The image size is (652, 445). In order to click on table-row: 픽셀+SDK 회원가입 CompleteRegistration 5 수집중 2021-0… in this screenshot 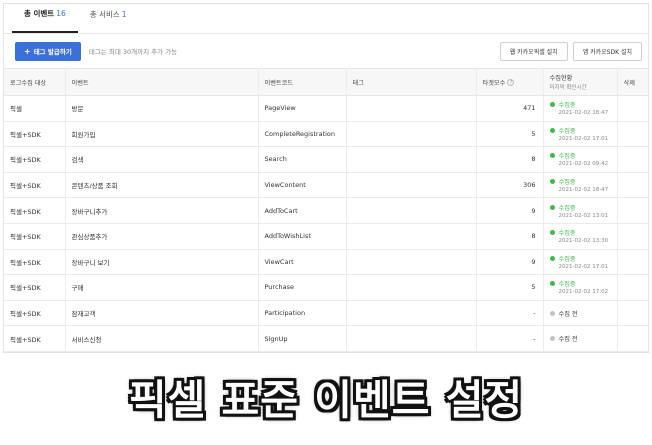, I will do `click(326, 134)`.